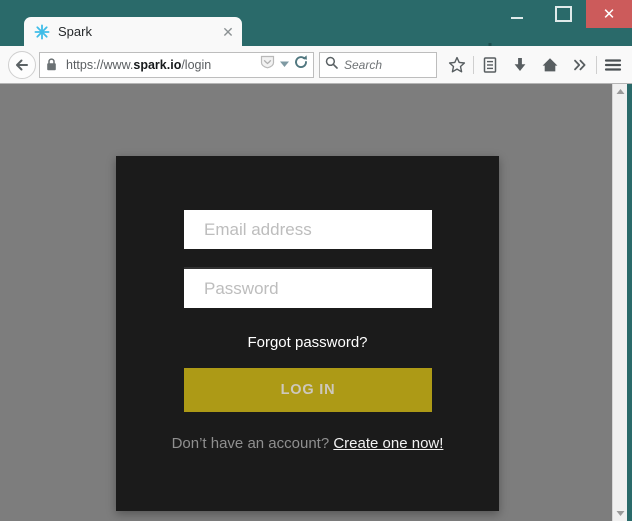 This screenshot has height=521, width=632. Describe the element at coordinates (133, 31) in the screenshot. I see `tab-spark: Spark ✕` at that location.